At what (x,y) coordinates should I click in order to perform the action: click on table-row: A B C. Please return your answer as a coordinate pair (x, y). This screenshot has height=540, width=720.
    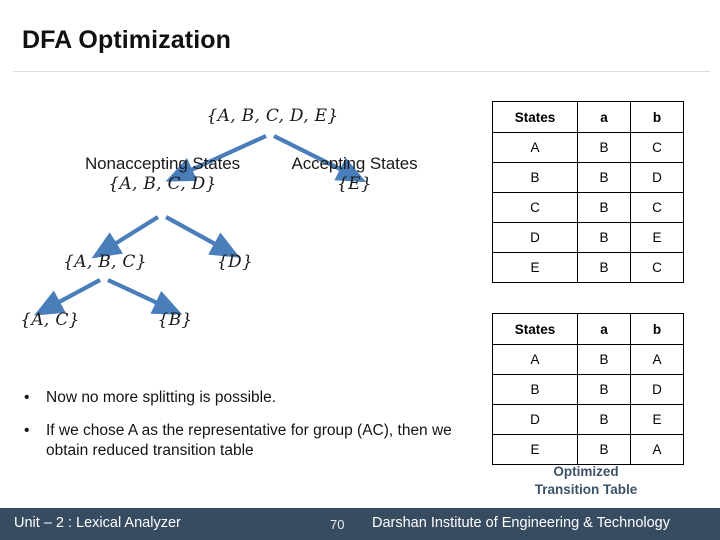
    Looking at the image, I should click on (588, 147).